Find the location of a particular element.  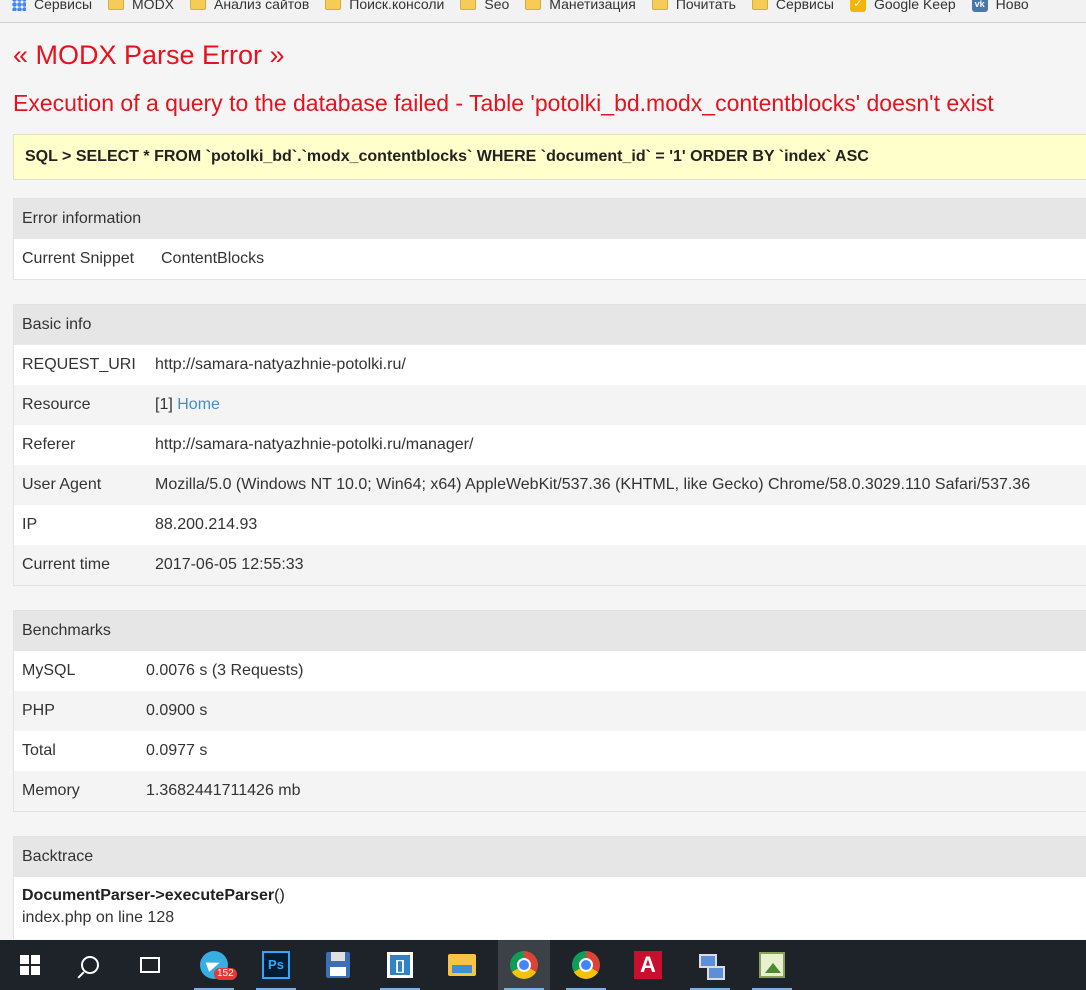

bookmark-folder-modx: MODX is located at coordinates (141, 7).